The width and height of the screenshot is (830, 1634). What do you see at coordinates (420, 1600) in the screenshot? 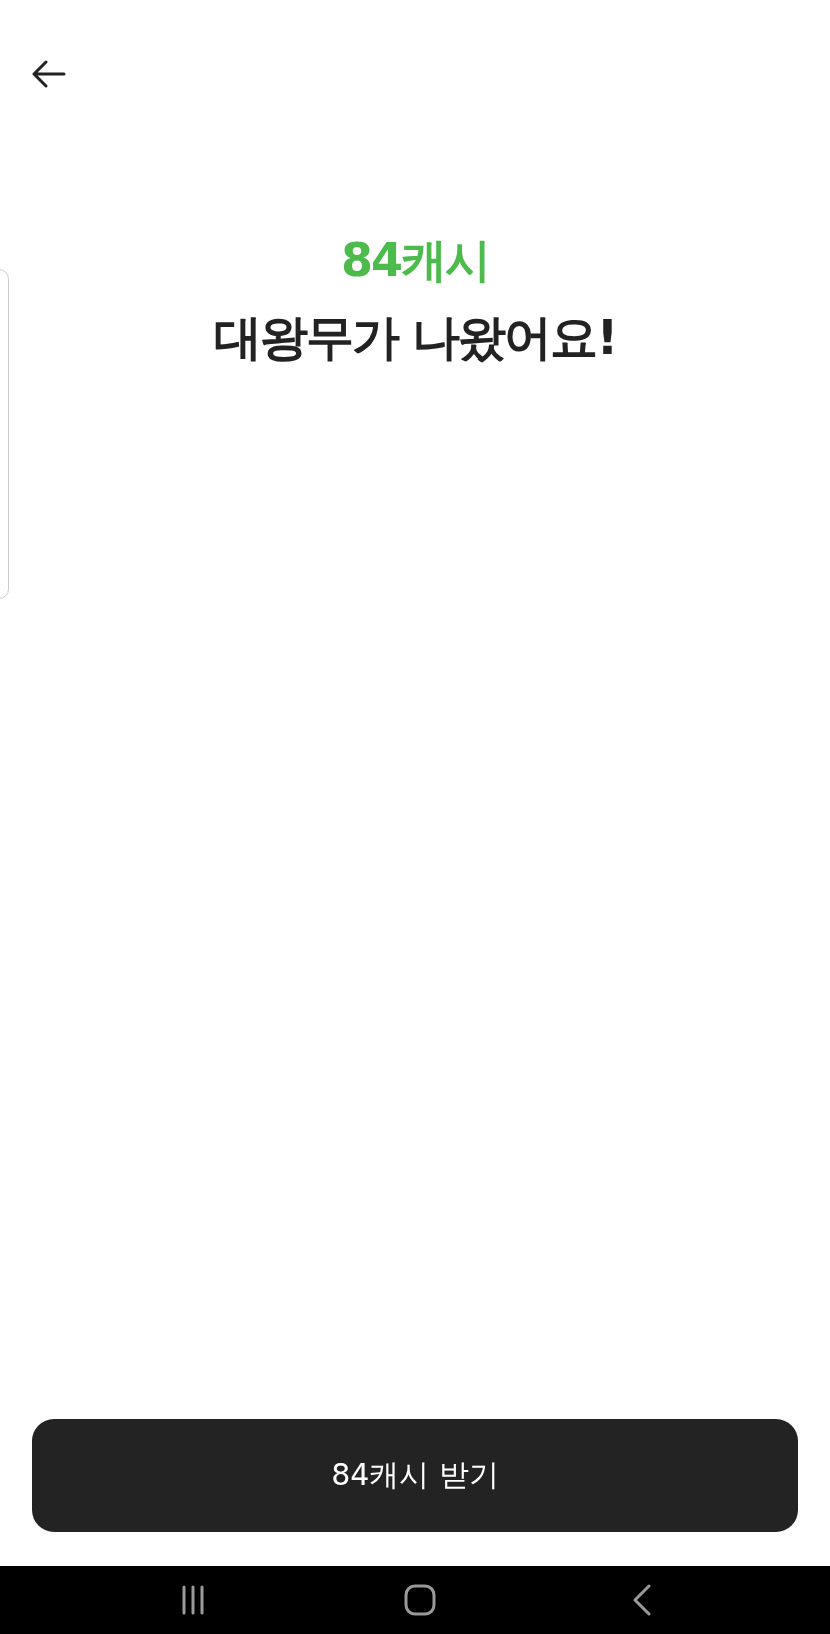
I see `home-icon` at bounding box center [420, 1600].